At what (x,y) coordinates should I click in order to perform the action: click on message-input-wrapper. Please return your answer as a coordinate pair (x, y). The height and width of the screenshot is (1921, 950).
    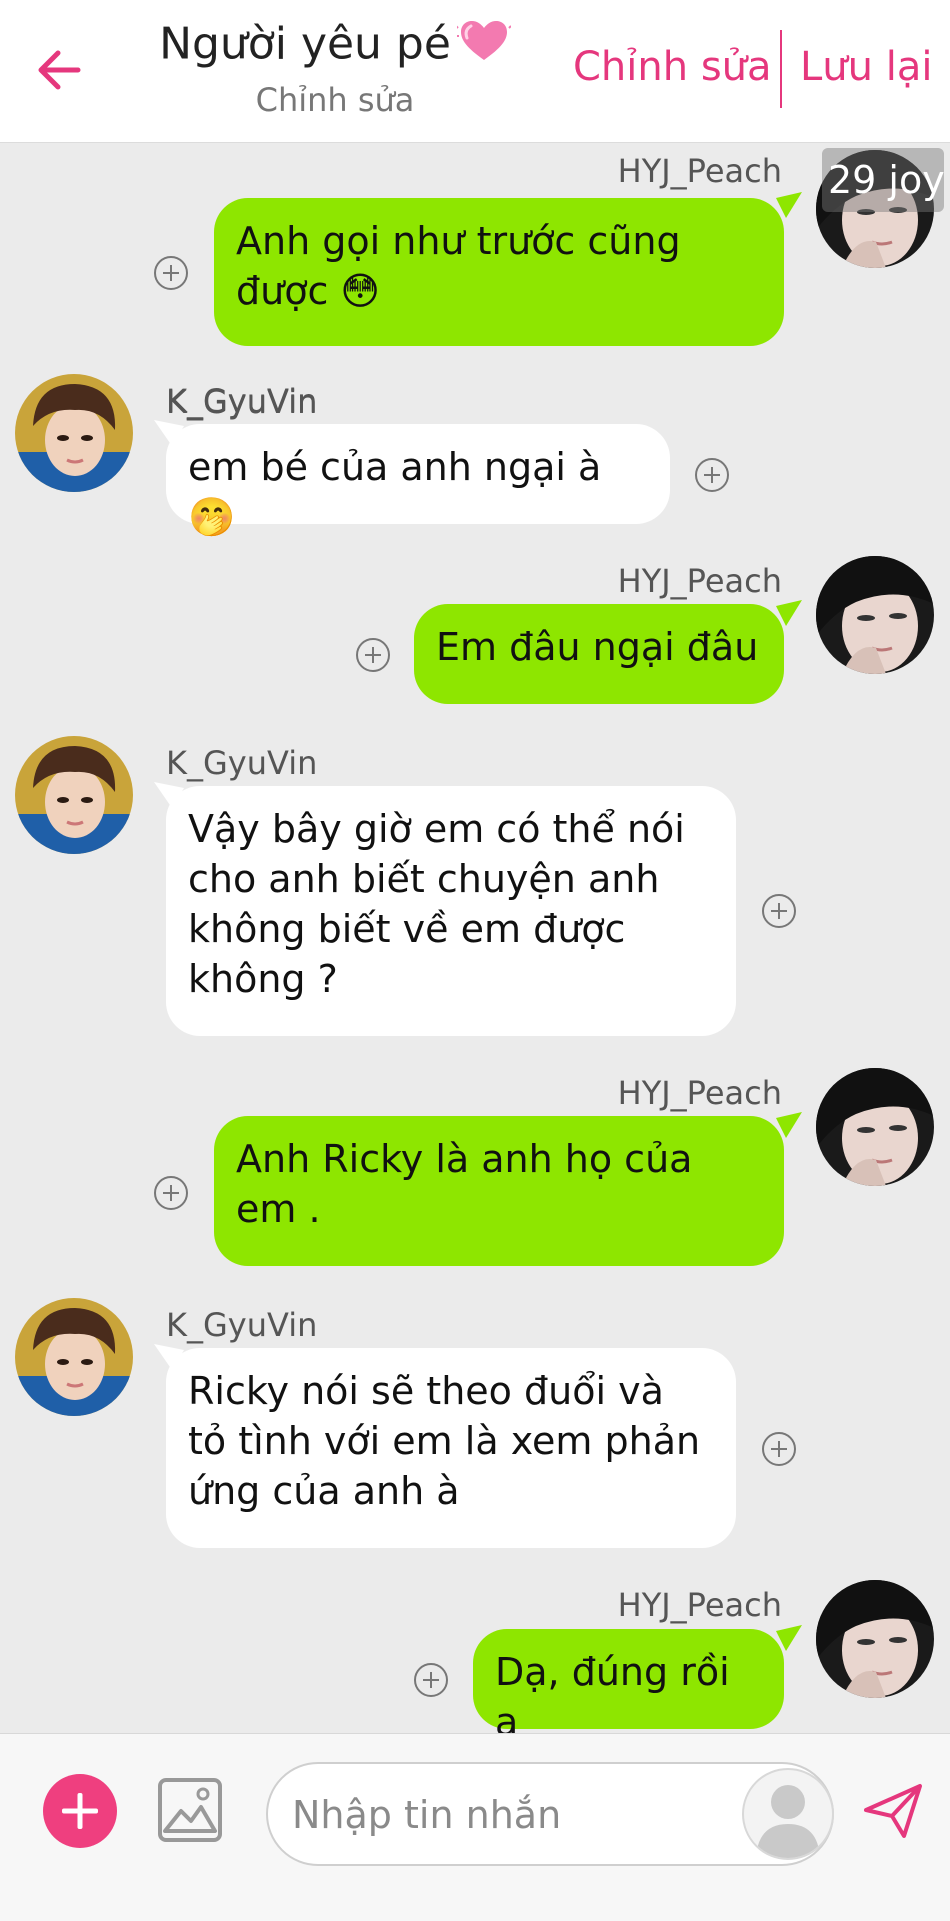
    Looking at the image, I should click on (550, 1814).